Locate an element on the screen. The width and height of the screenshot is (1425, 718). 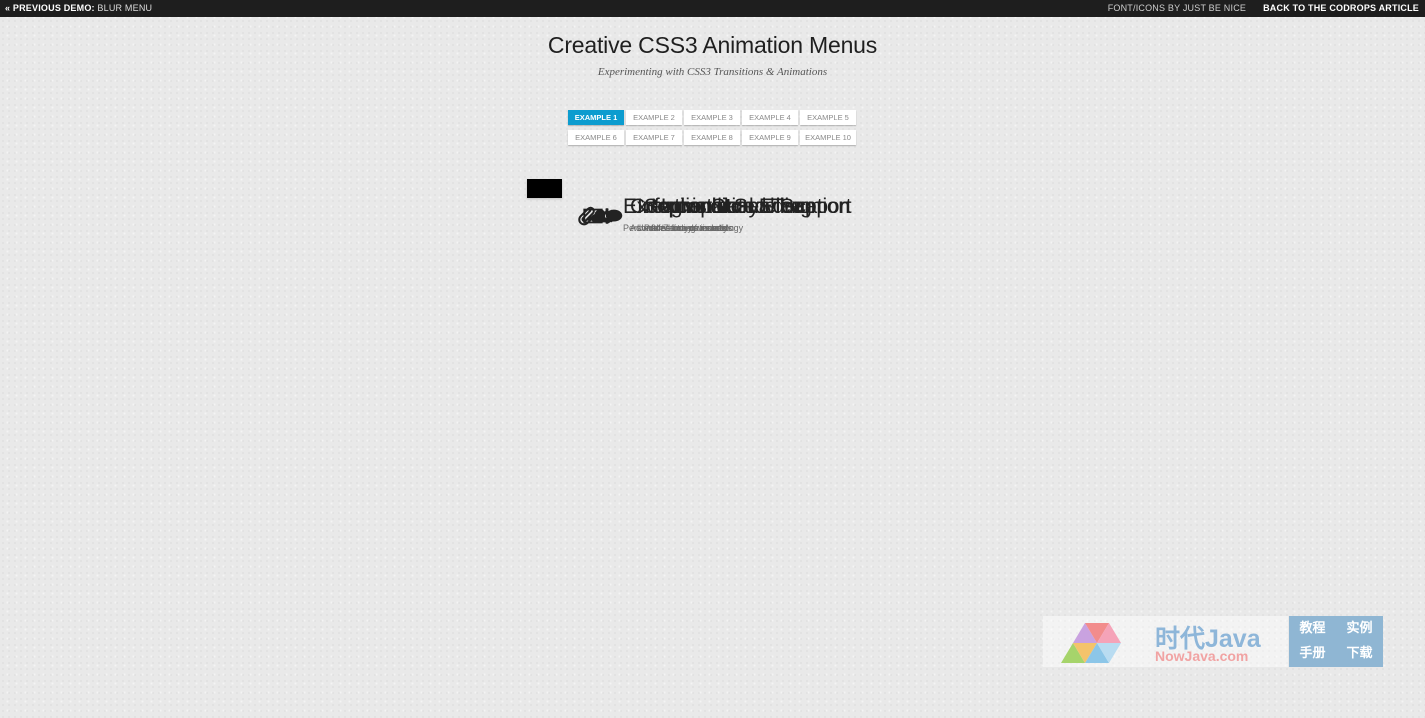
watermark-tag-tutorial: 教程 is located at coordinates (1312, 628).